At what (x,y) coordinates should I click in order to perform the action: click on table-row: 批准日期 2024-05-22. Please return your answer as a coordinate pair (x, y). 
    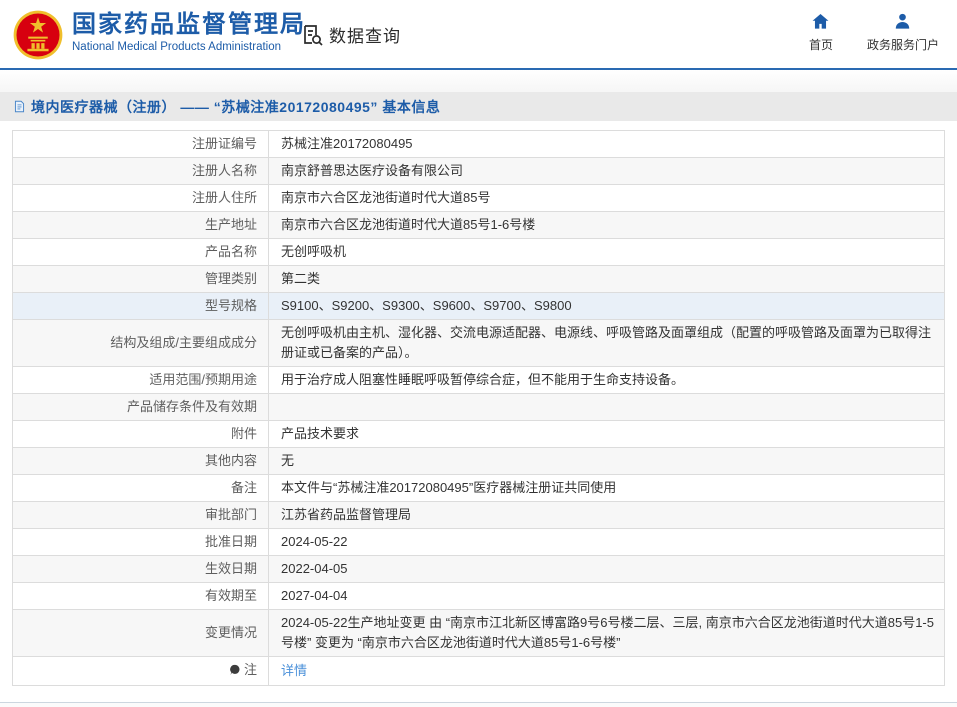
    Looking at the image, I should click on (478, 542).